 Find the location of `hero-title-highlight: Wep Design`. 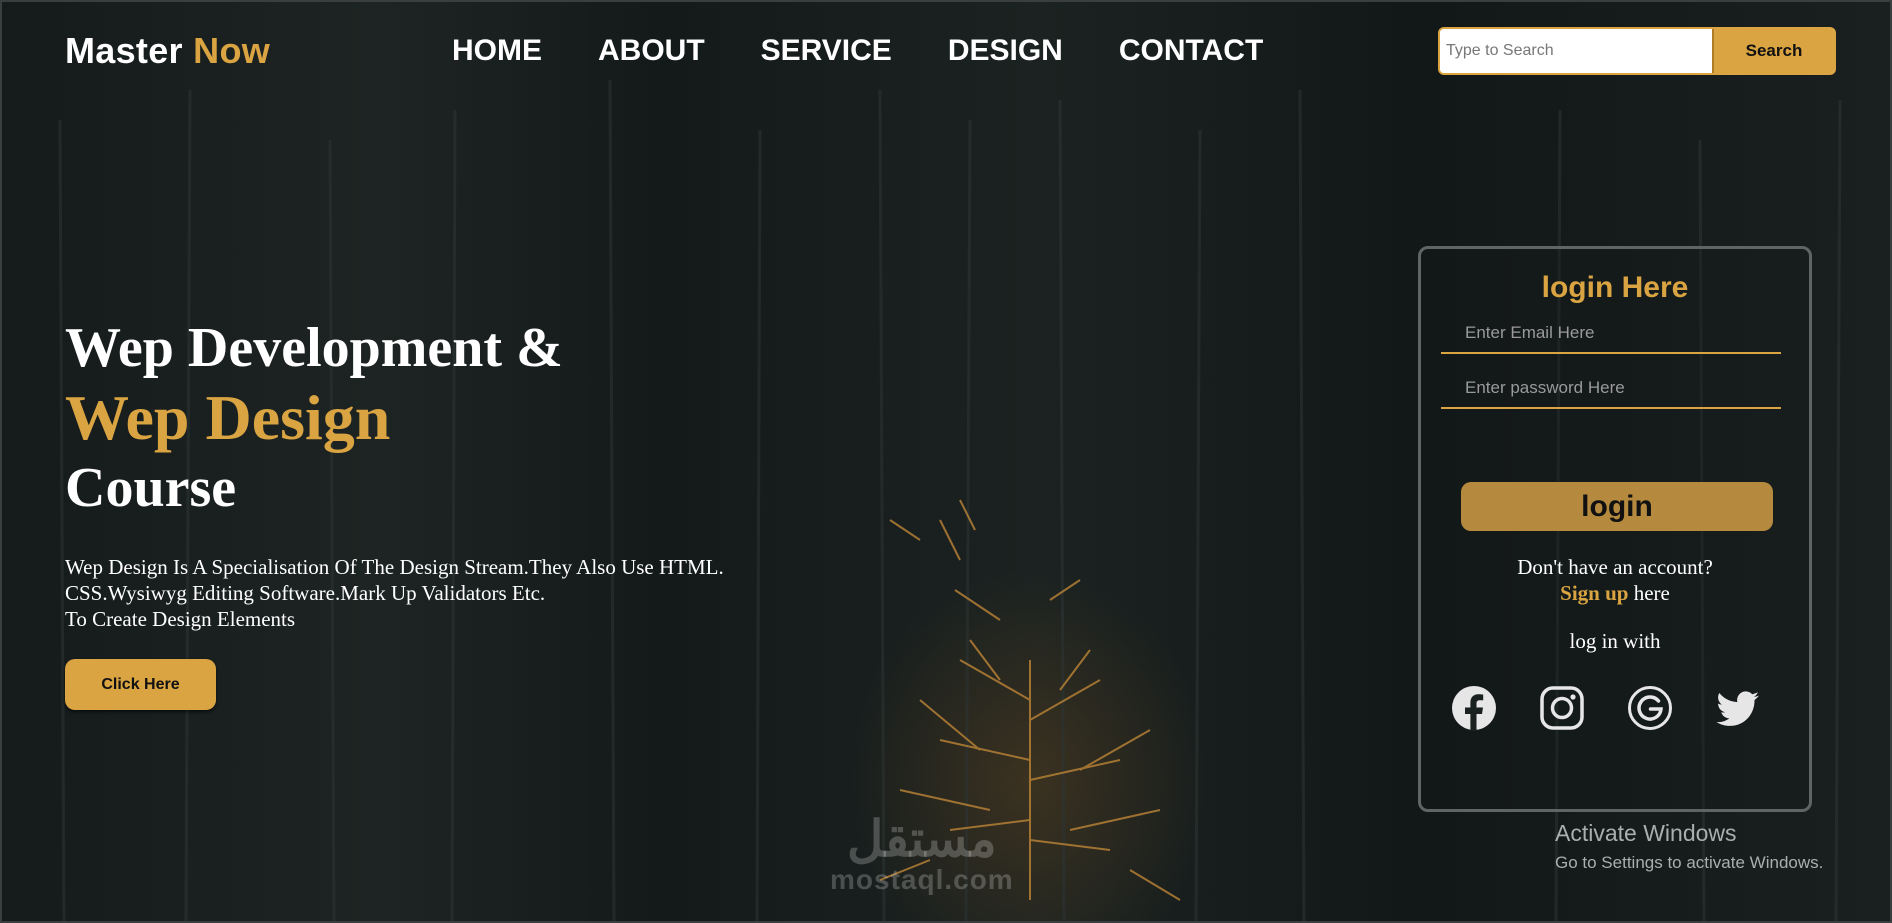

hero-title-highlight: Wep Design is located at coordinates (228, 417).